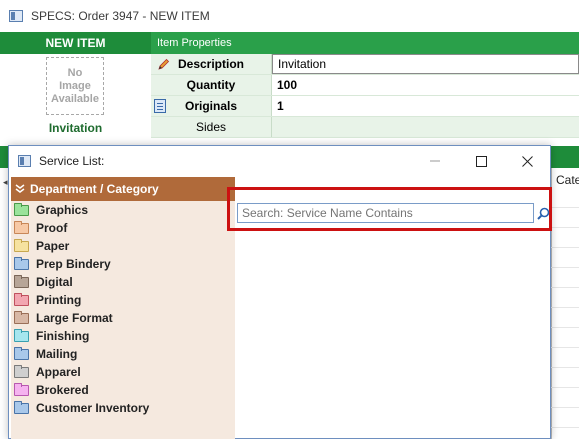 The height and width of the screenshot is (439, 579). I want to click on originals-field: 1, so click(425, 106).